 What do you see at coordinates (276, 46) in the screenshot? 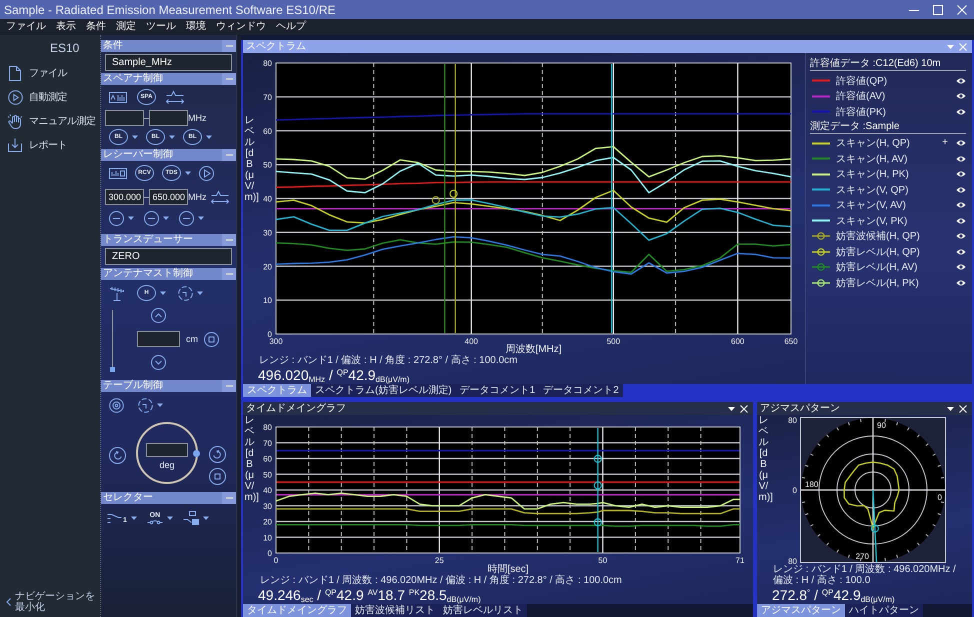
I see `pane-title: スペクトラム` at bounding box center [276, 46].